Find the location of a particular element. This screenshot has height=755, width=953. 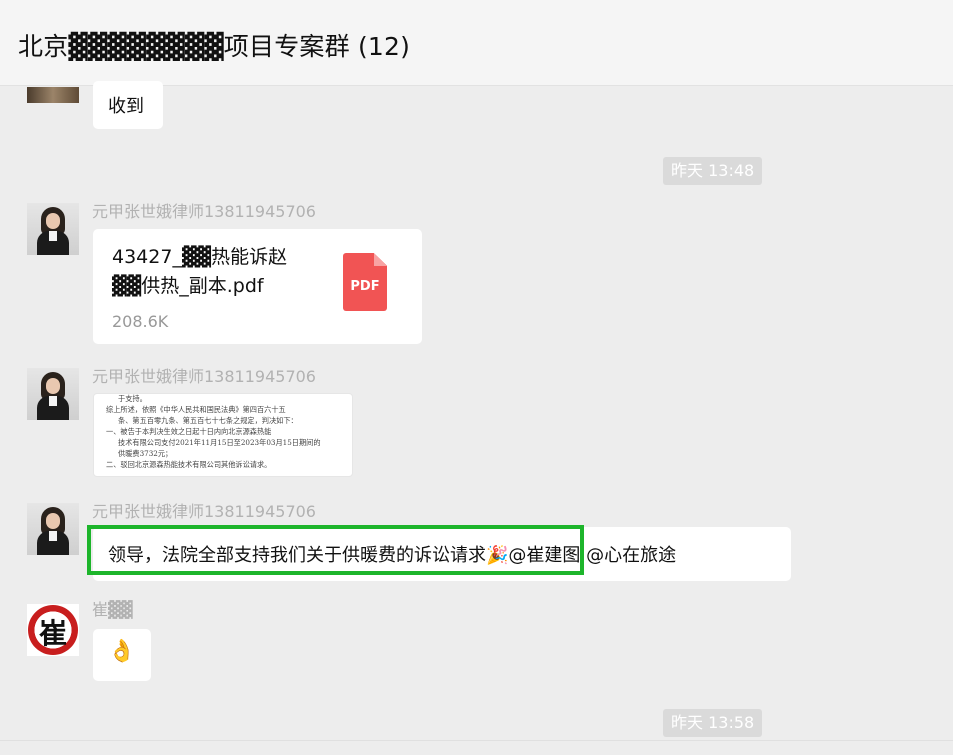

file-name-line1: 43427_▓▓热能诉赵 is located at coordinates (200, 257).